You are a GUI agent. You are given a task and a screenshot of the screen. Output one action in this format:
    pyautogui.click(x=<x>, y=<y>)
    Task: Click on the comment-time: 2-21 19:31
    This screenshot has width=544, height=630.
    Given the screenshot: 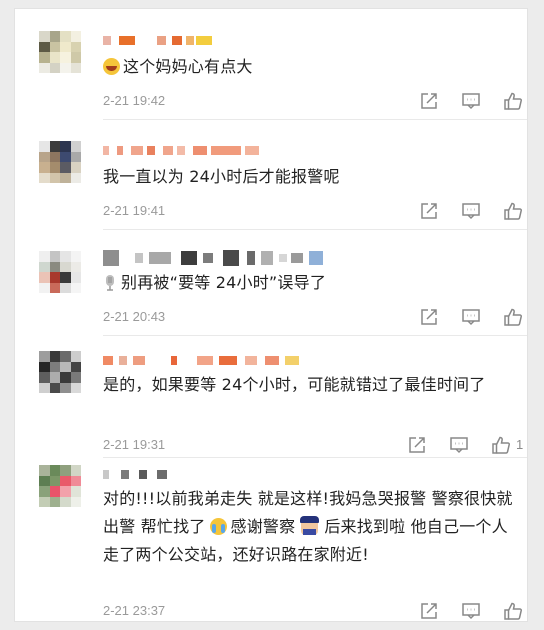 What is the action you would take?
    pyautogui.click(x=134, y=444)
    